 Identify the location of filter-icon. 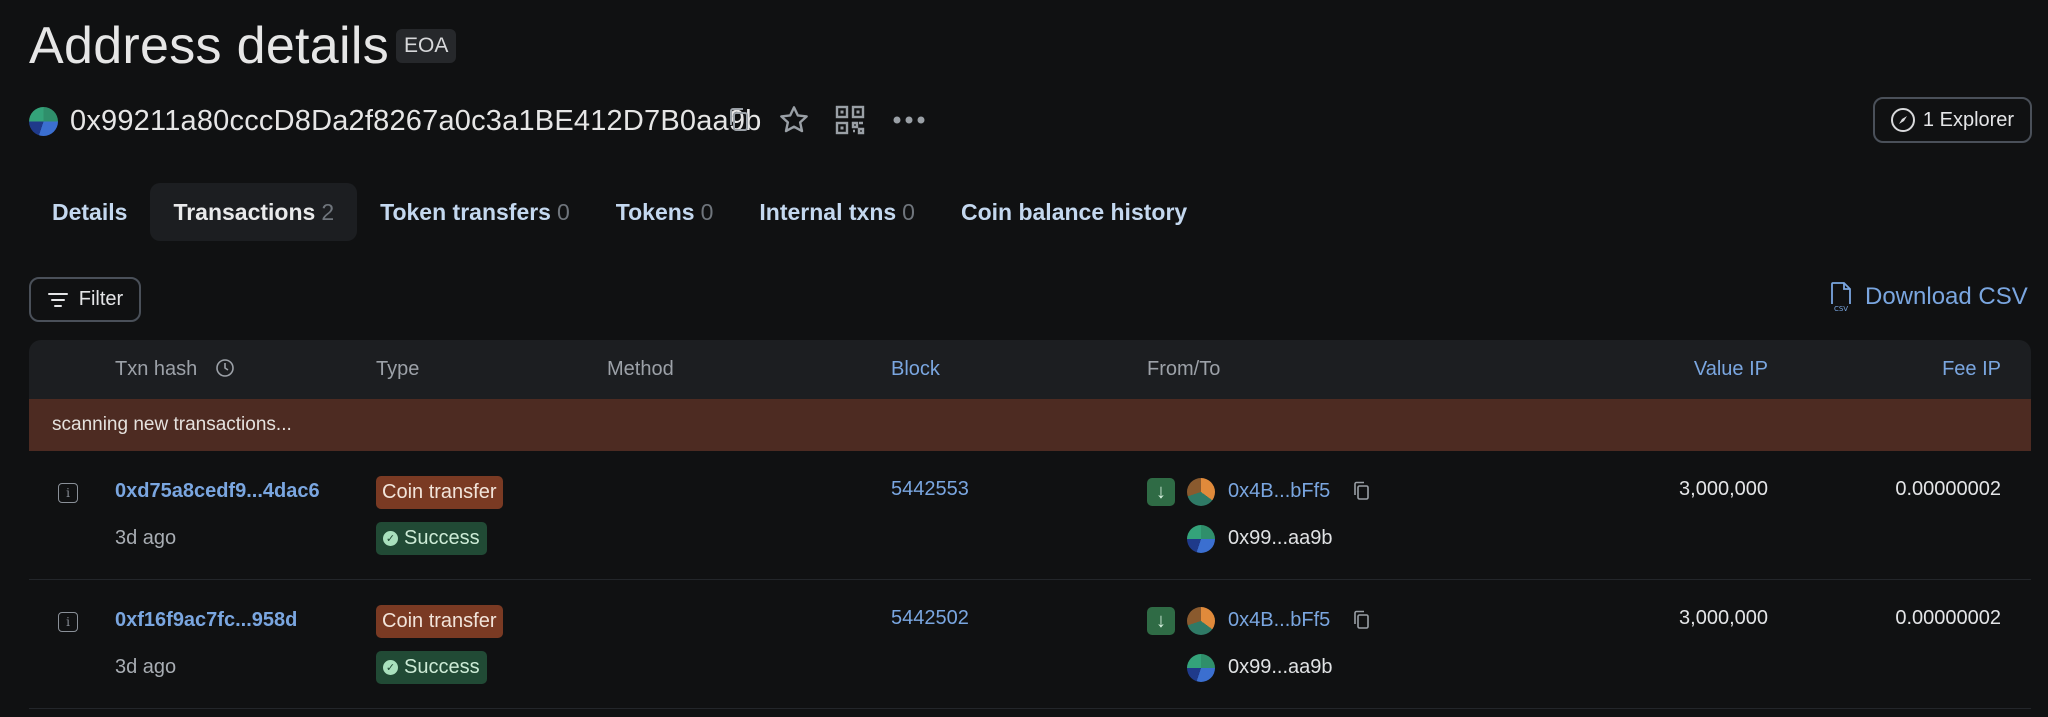
(57, 299).